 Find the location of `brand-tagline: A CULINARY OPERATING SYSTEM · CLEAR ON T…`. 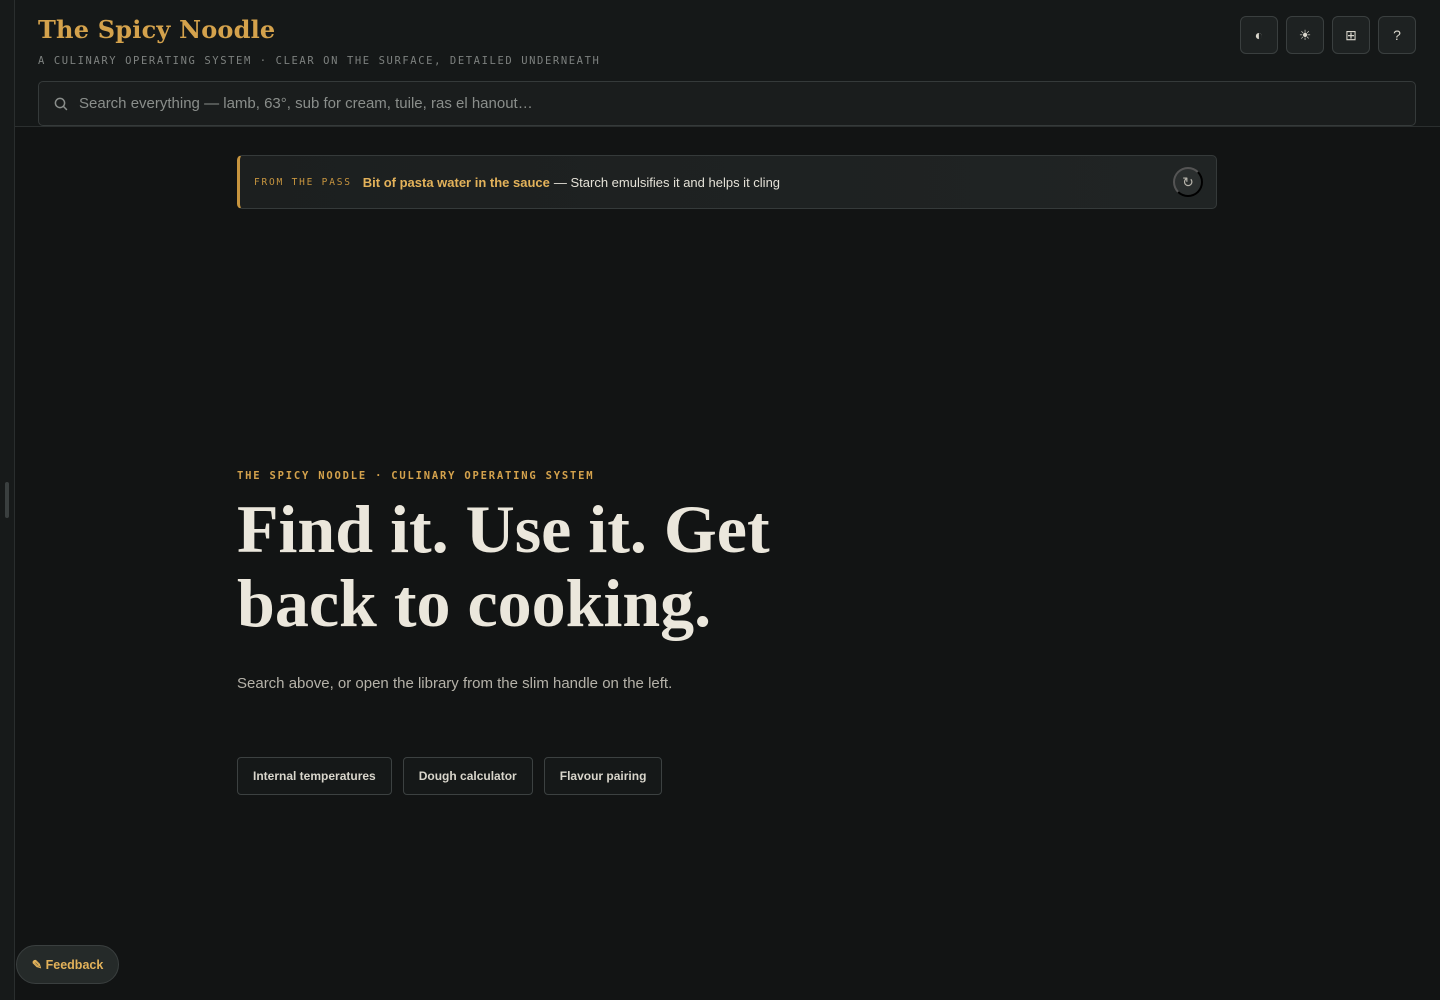

brand-tagline: A CULINARY OPERATING SYSTEM · CLEAR ON T… is located at coordinates (319, 61).